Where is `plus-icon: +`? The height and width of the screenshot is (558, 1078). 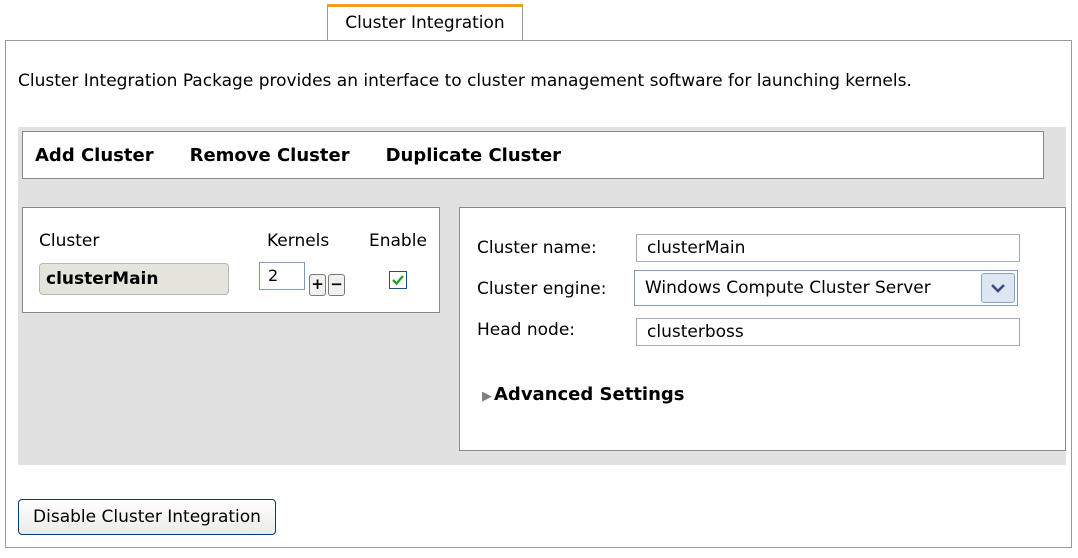 plus-icon: + is located at coordinates (317, 284).